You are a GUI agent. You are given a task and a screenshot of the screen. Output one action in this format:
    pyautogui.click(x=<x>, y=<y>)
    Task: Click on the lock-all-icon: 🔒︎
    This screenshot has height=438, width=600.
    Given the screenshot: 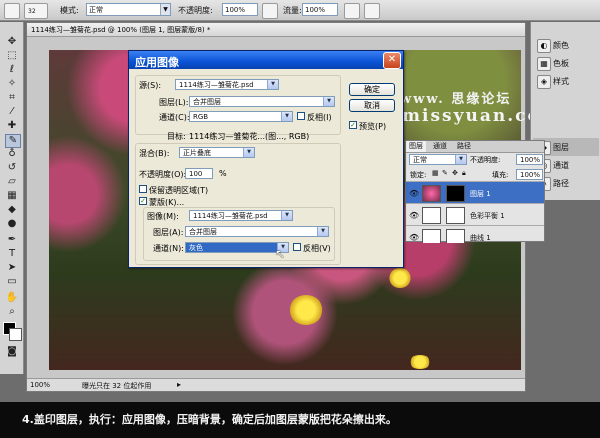 What is the action you would take?
    pyautogui.click(x=464, y=173)
    